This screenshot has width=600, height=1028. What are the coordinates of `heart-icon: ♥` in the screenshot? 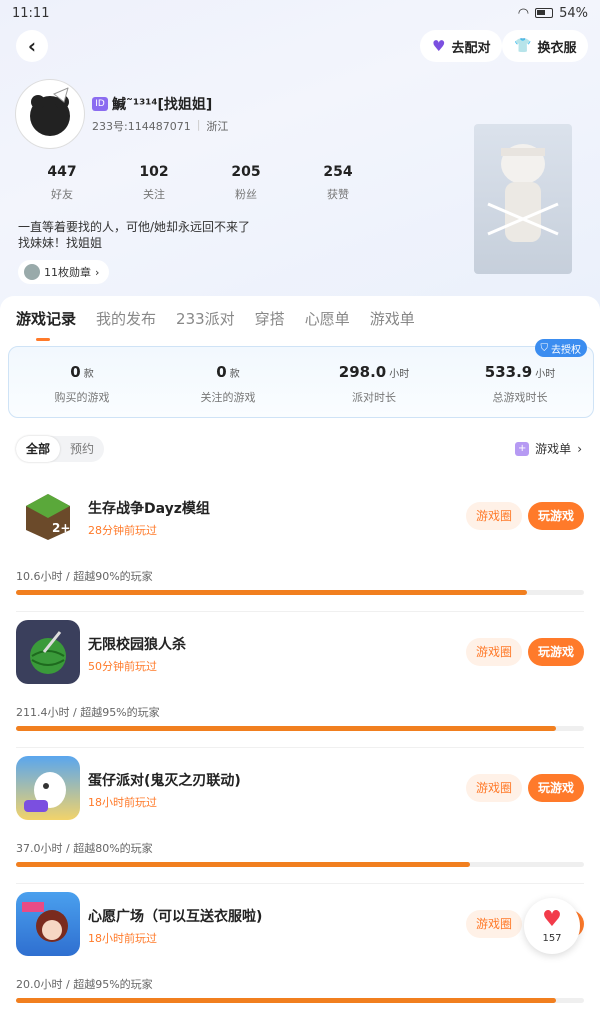 It's located at (552, 919).